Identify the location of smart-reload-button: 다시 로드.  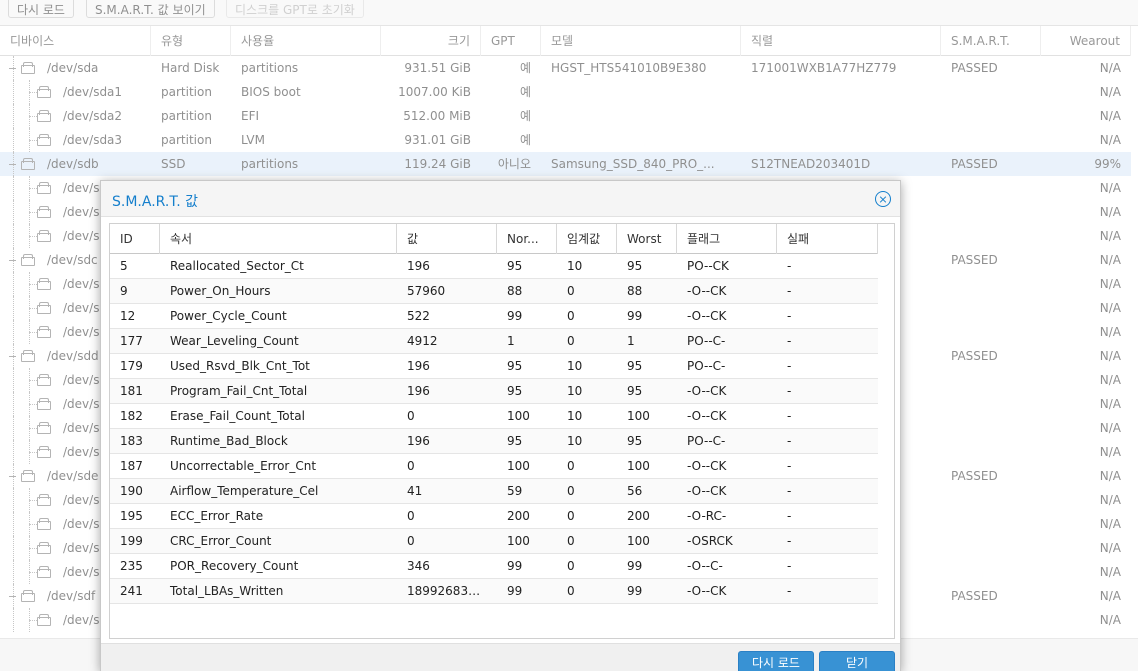
(776, 661).